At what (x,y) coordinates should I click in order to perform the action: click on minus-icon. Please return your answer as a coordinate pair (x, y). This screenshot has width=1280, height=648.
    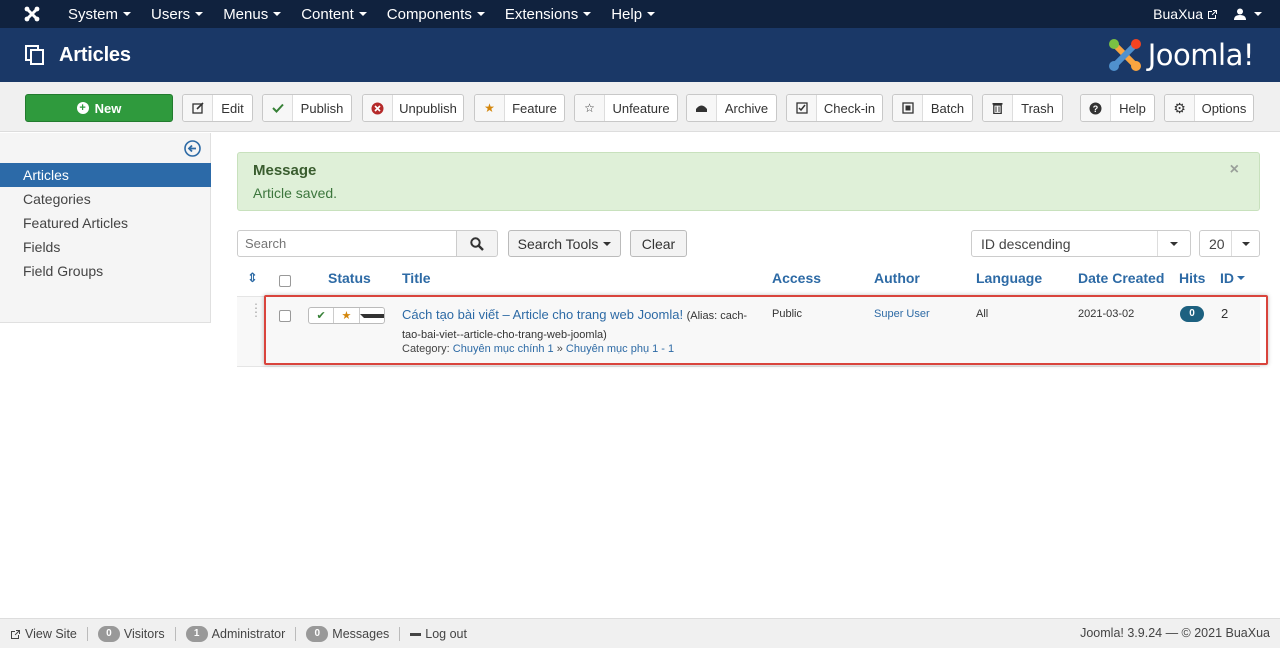
    Looking at the image, I should click on (416, 634).